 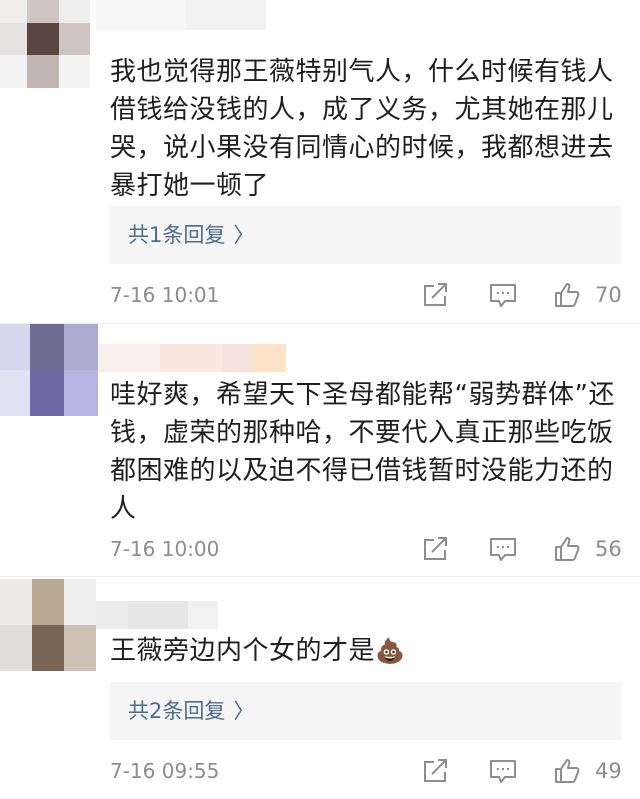 I want to click on comment-meta: 7-16 10:00 56, so click(x=366, y=549).